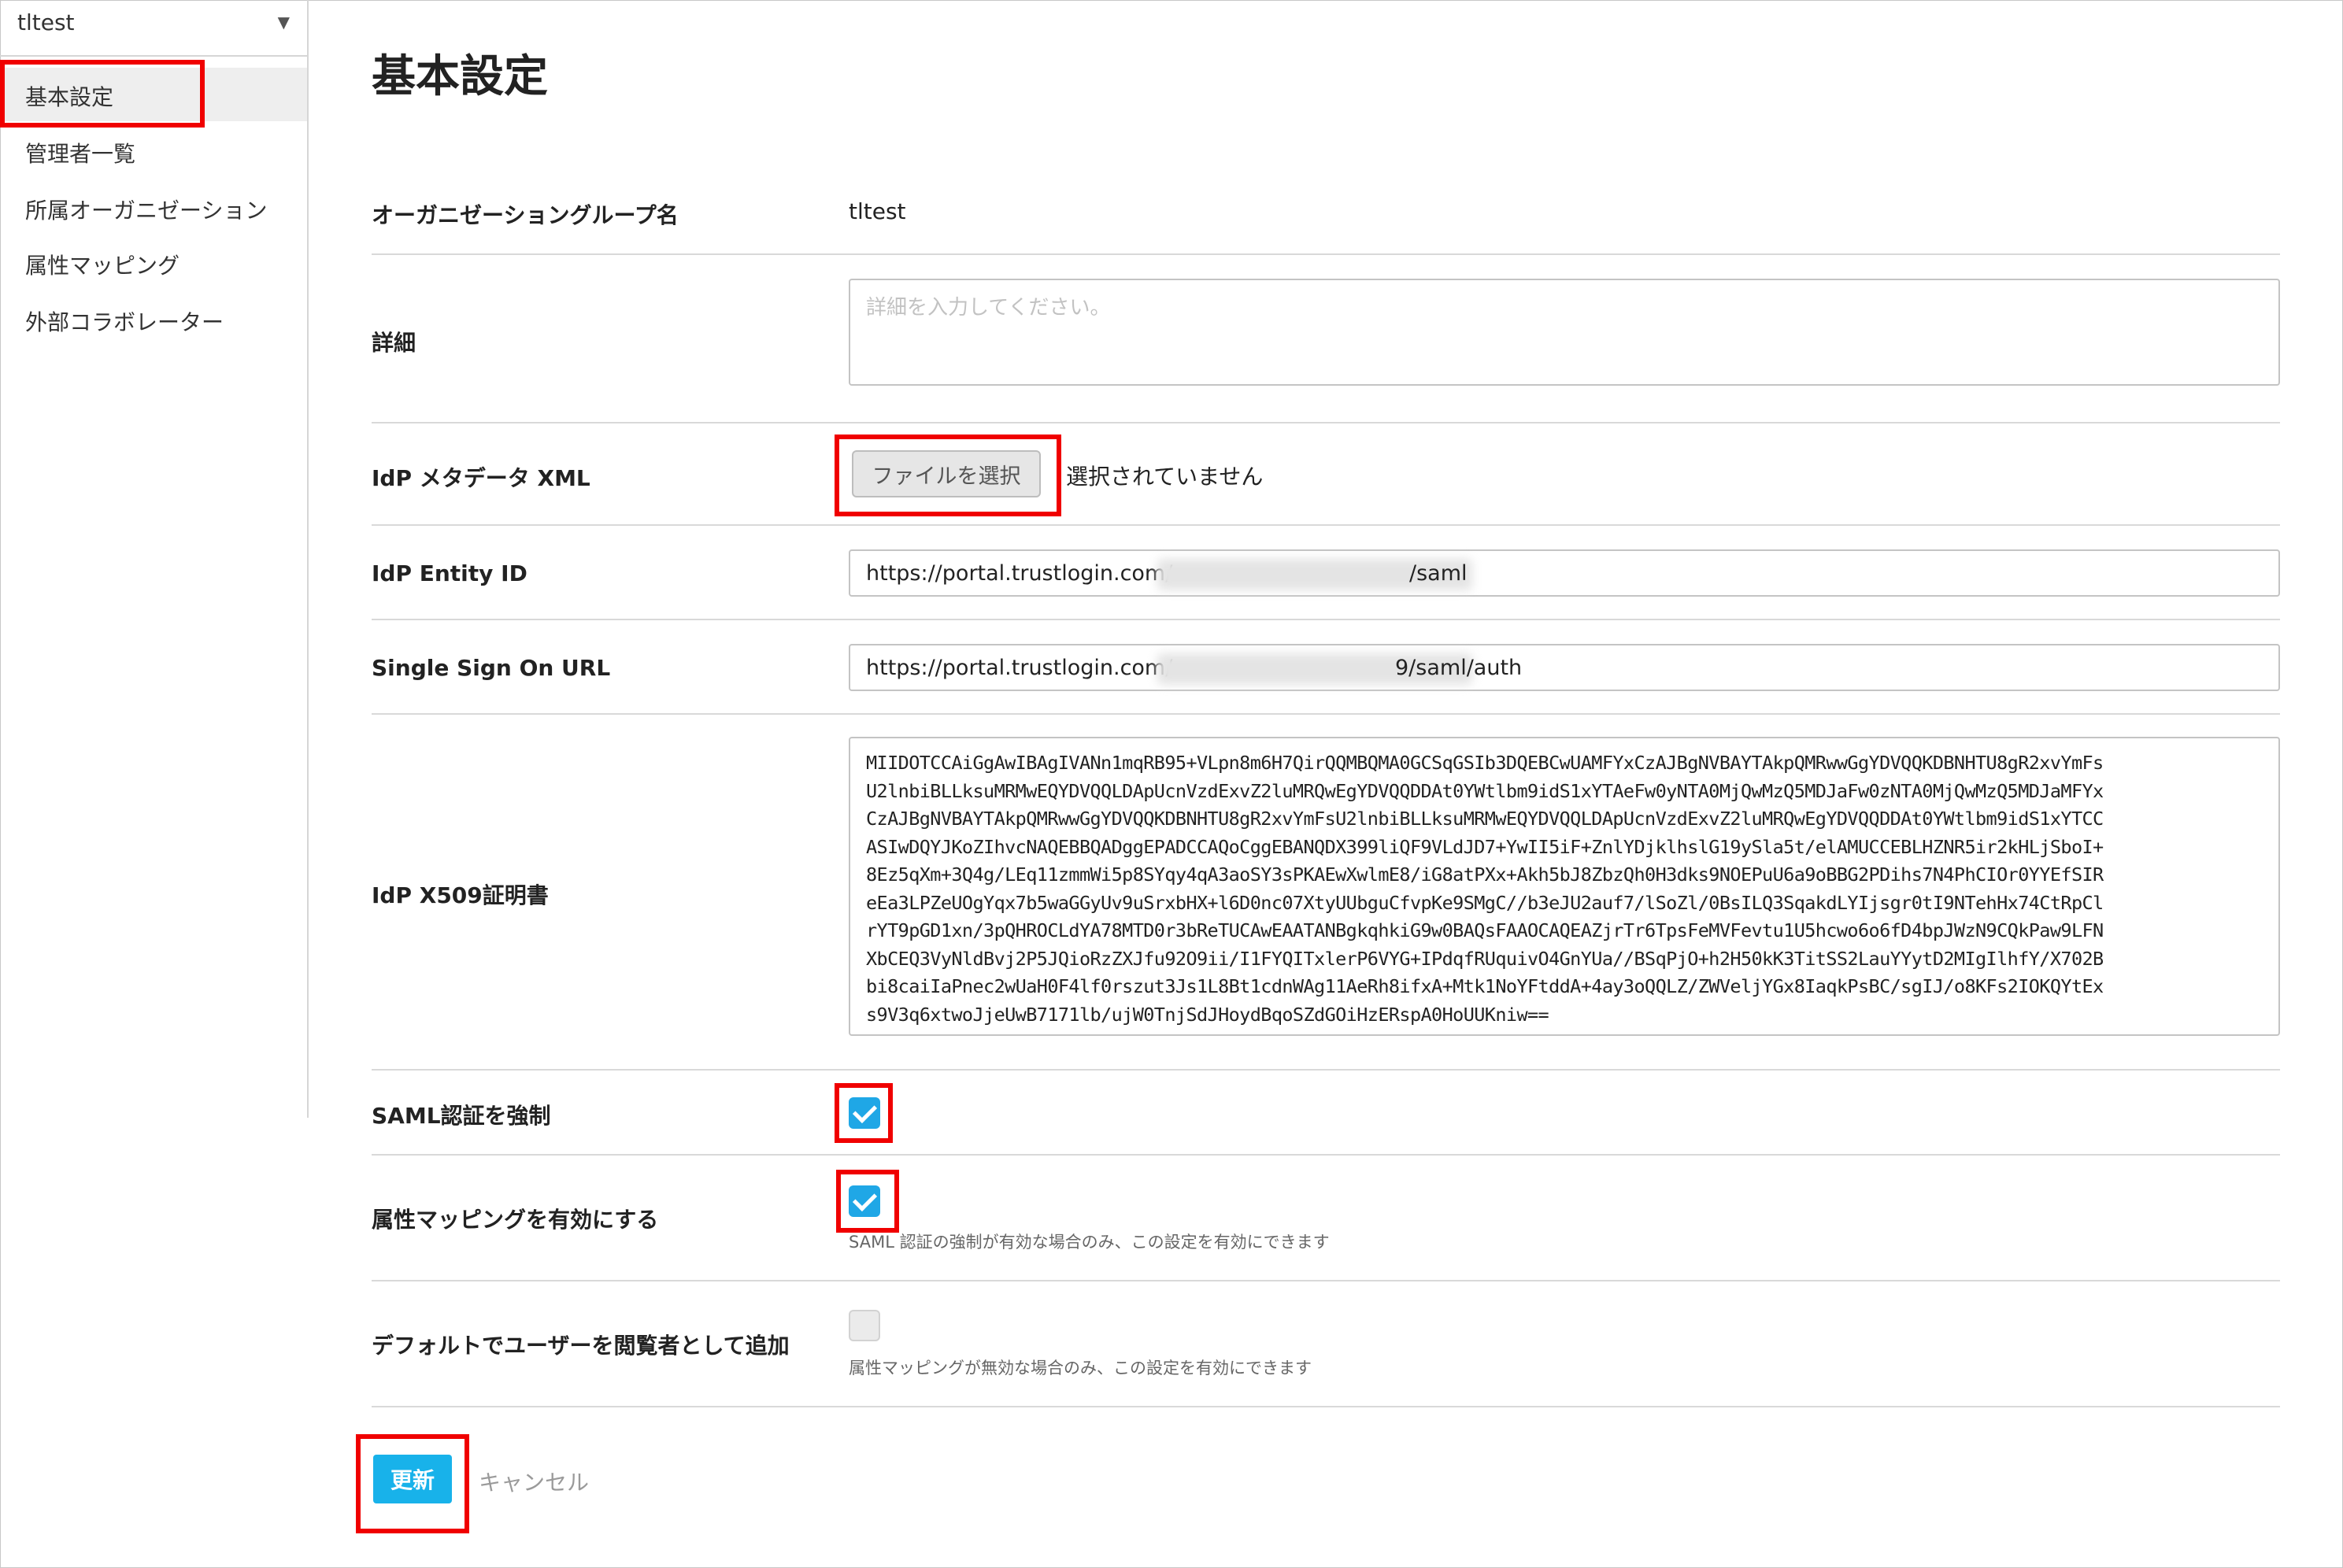 The image size is (2343, 1568). I want to click on idp-entity-id-prefix: https://portal.trustlogin.com/, so click(1019, 574).